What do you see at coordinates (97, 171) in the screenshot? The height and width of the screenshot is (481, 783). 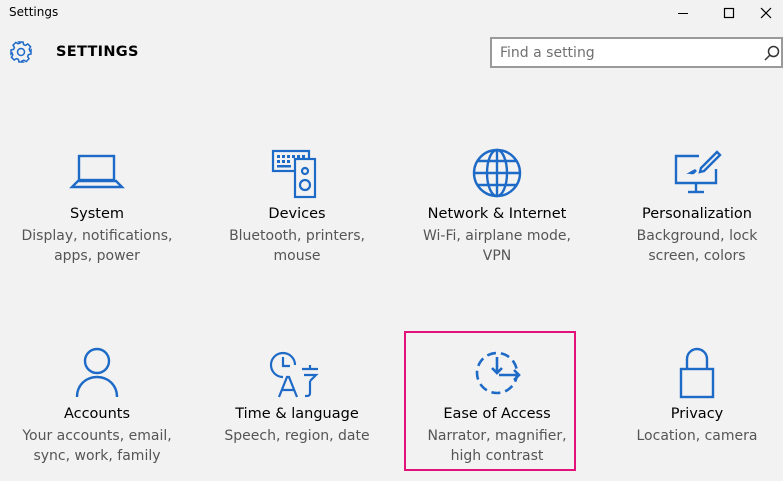 I see `laptop-icon` at bounding box center [97, 171].